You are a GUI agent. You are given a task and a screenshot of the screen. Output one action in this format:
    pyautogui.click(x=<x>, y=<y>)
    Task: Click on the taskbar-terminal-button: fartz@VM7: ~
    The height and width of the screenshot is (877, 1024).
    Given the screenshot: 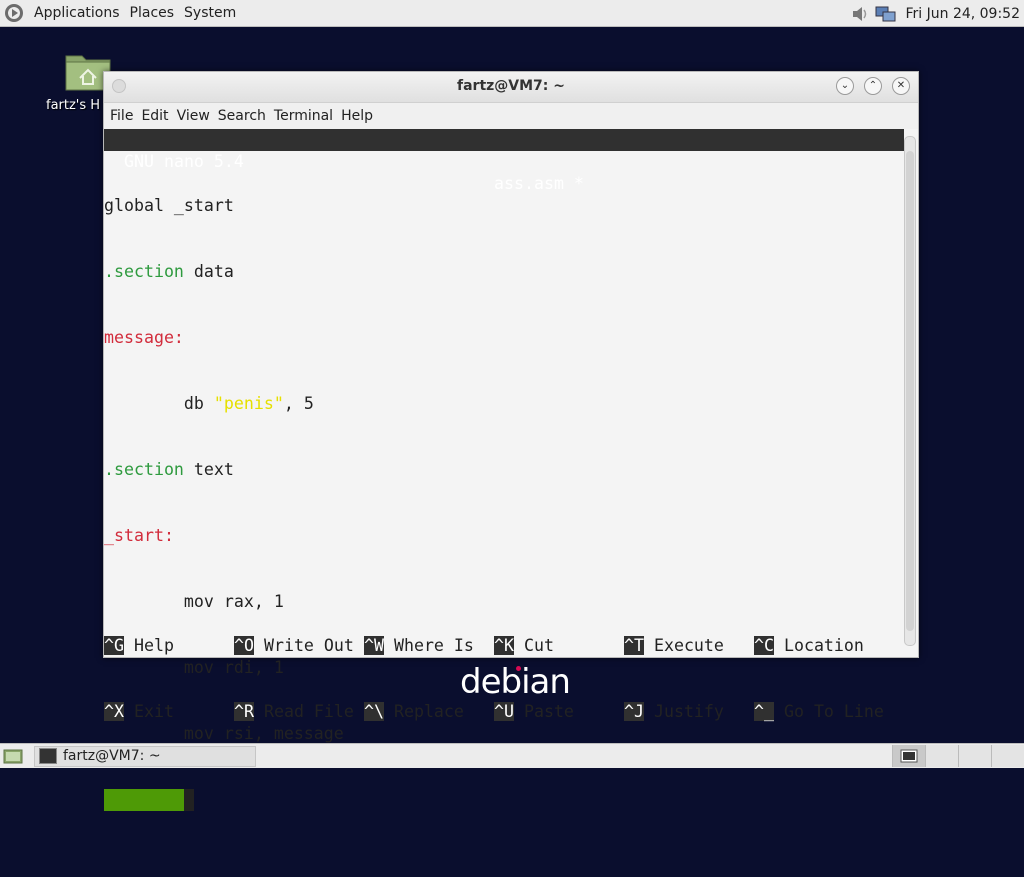 What is the action you would take?
    pyautogui.click(x=145, y=756)
    